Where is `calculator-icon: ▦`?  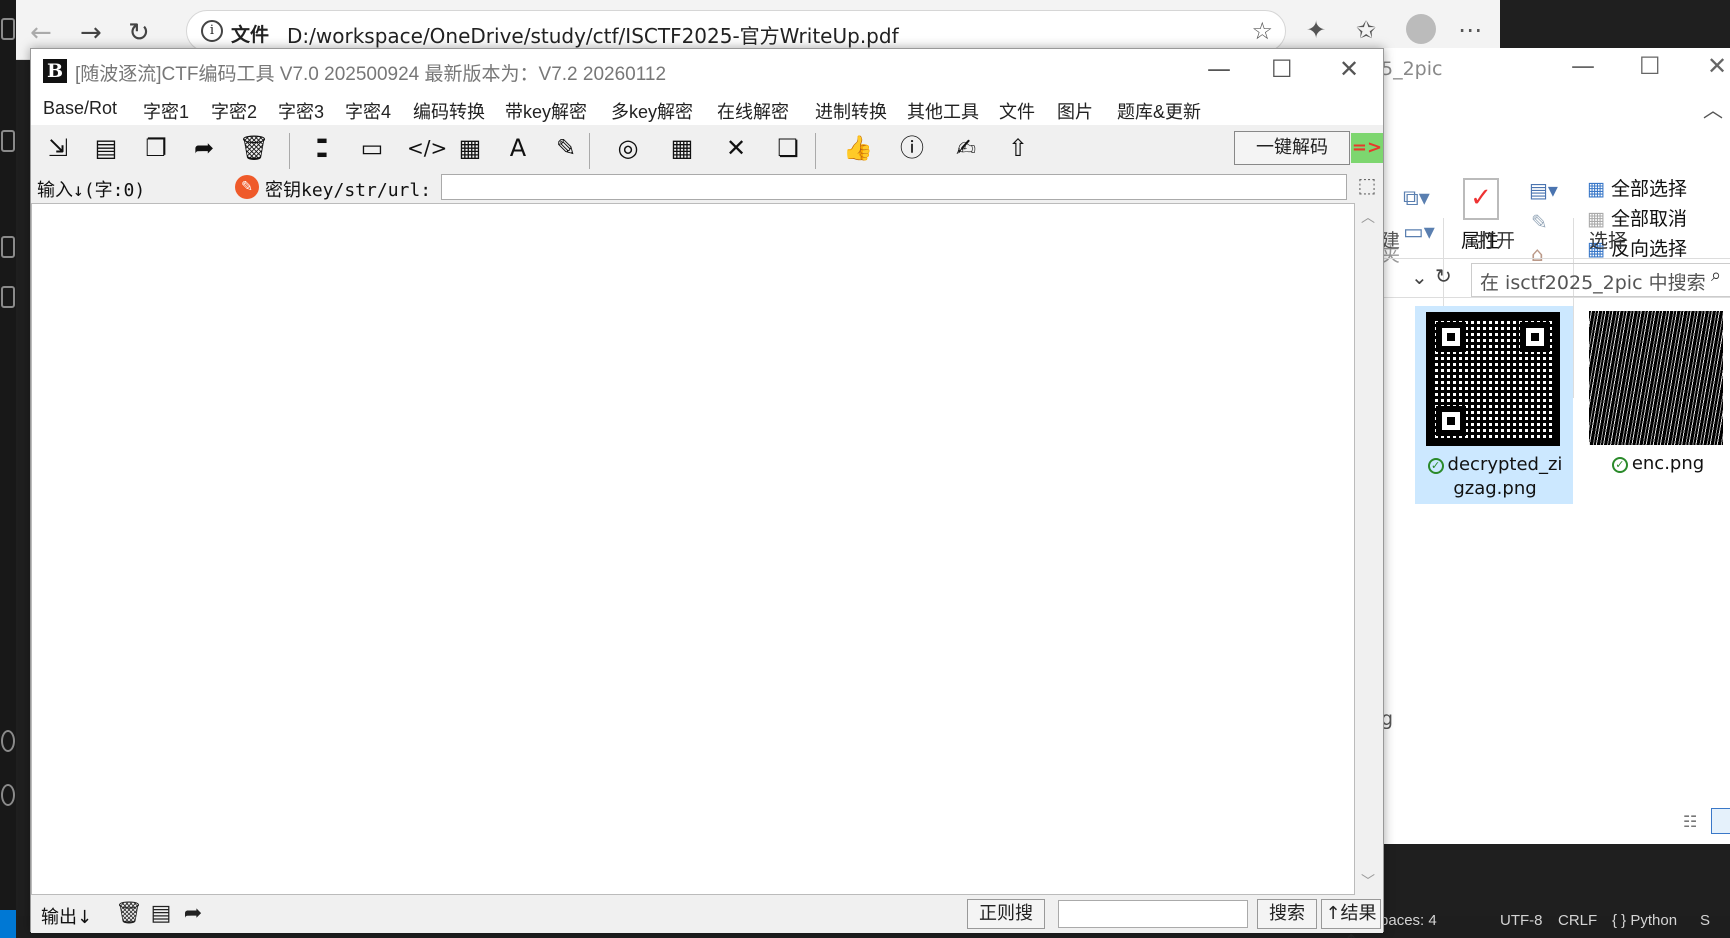
calculator-icon: ▦ is located at coordinates (470, 148).